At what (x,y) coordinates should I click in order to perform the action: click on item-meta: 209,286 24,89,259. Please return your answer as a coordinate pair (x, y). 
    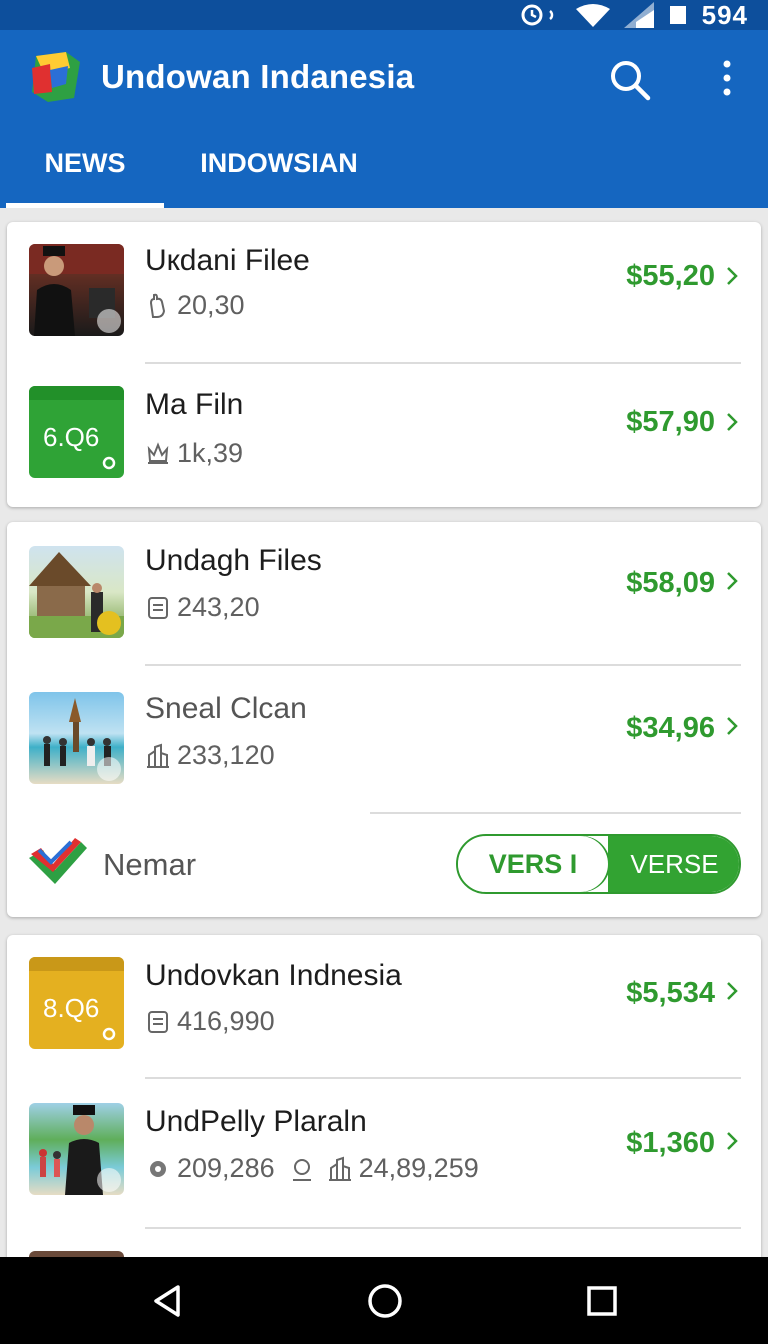
    Looking at the image, I should click on (312, 1168).